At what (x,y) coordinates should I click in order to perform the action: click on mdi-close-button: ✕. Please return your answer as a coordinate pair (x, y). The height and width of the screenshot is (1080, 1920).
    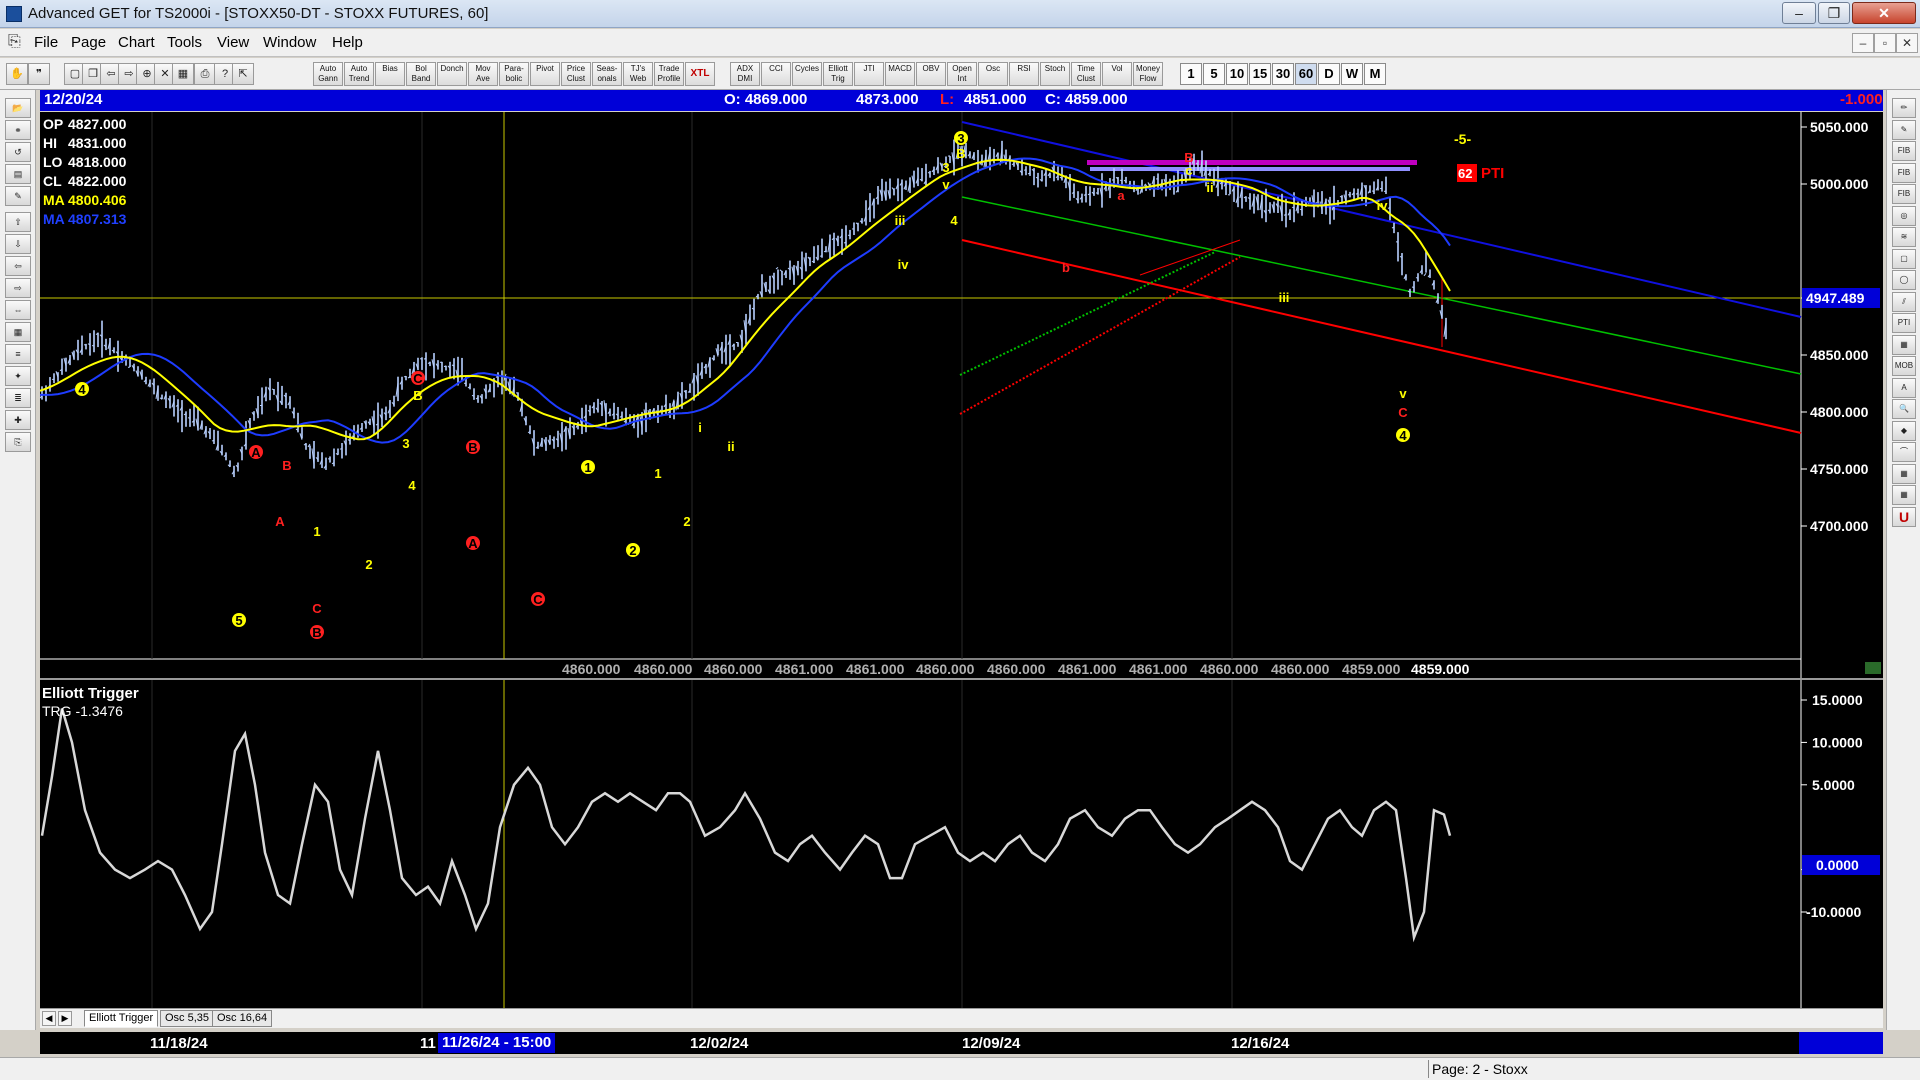
    Looking at the image, I should click on (1907, 43).